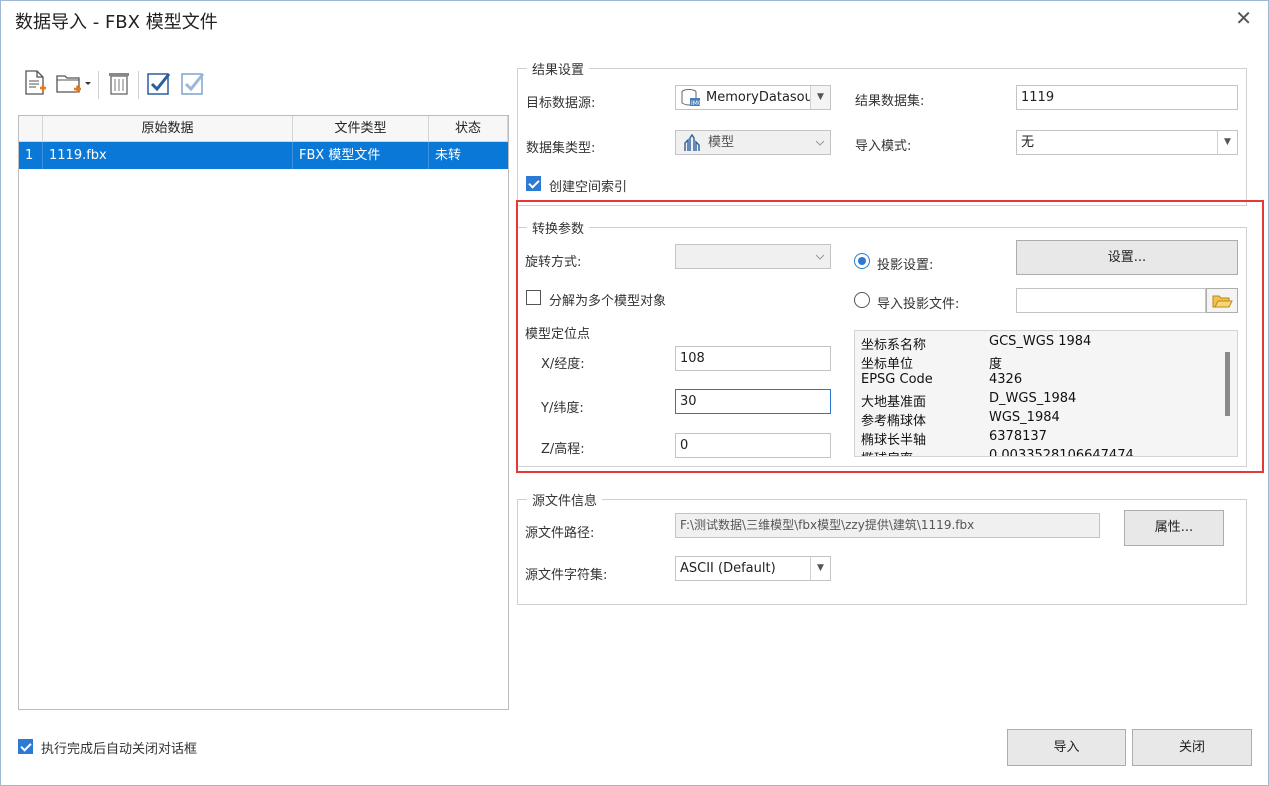 The image size is (1269, 786). I want to click on source-info-title: 源文件信息, so click(565, 499).